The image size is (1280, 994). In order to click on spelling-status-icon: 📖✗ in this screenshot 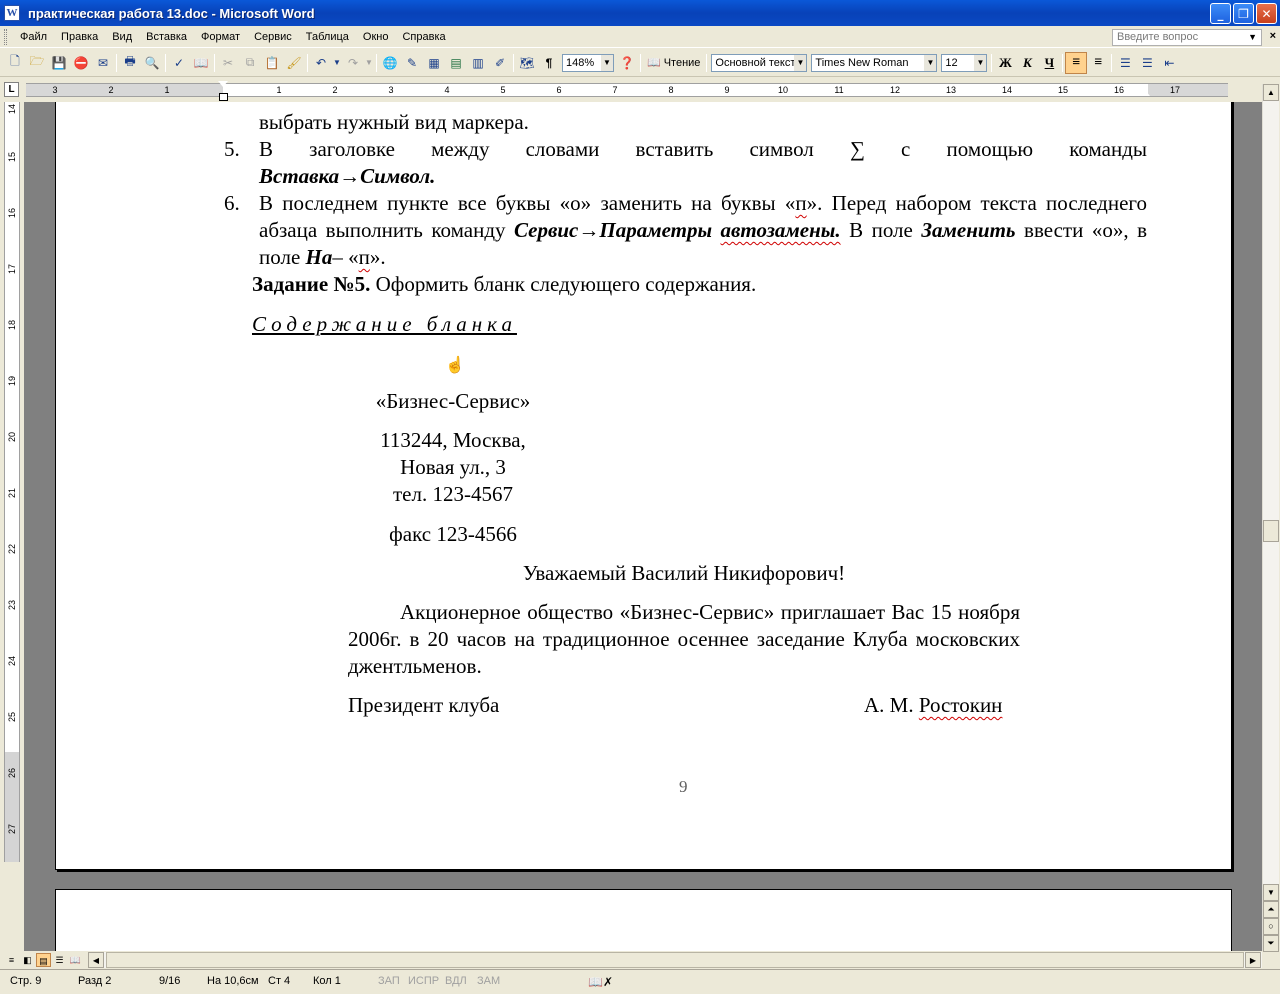, I will do `click(600, 982)`.